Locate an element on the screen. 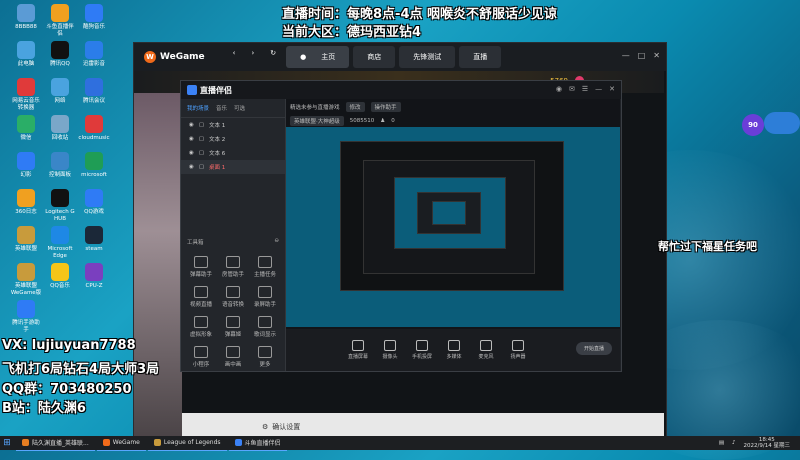  desktop-icon-label: 腾讯手游助手 is located at coordinates (26, 326).